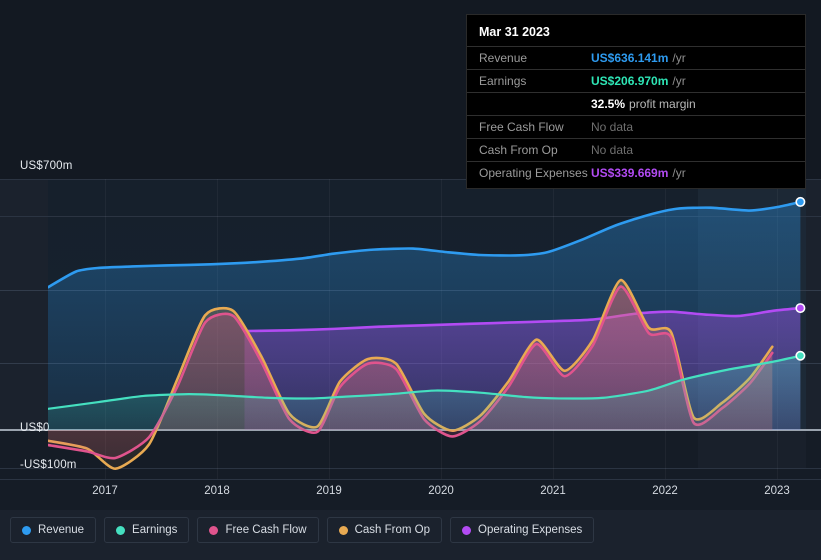 This screenshot has height=560, width=821. Describe the element at coordinates (630, 173) in the screenshot. I see `tooltip-row-value: US$339.669m` at that location.